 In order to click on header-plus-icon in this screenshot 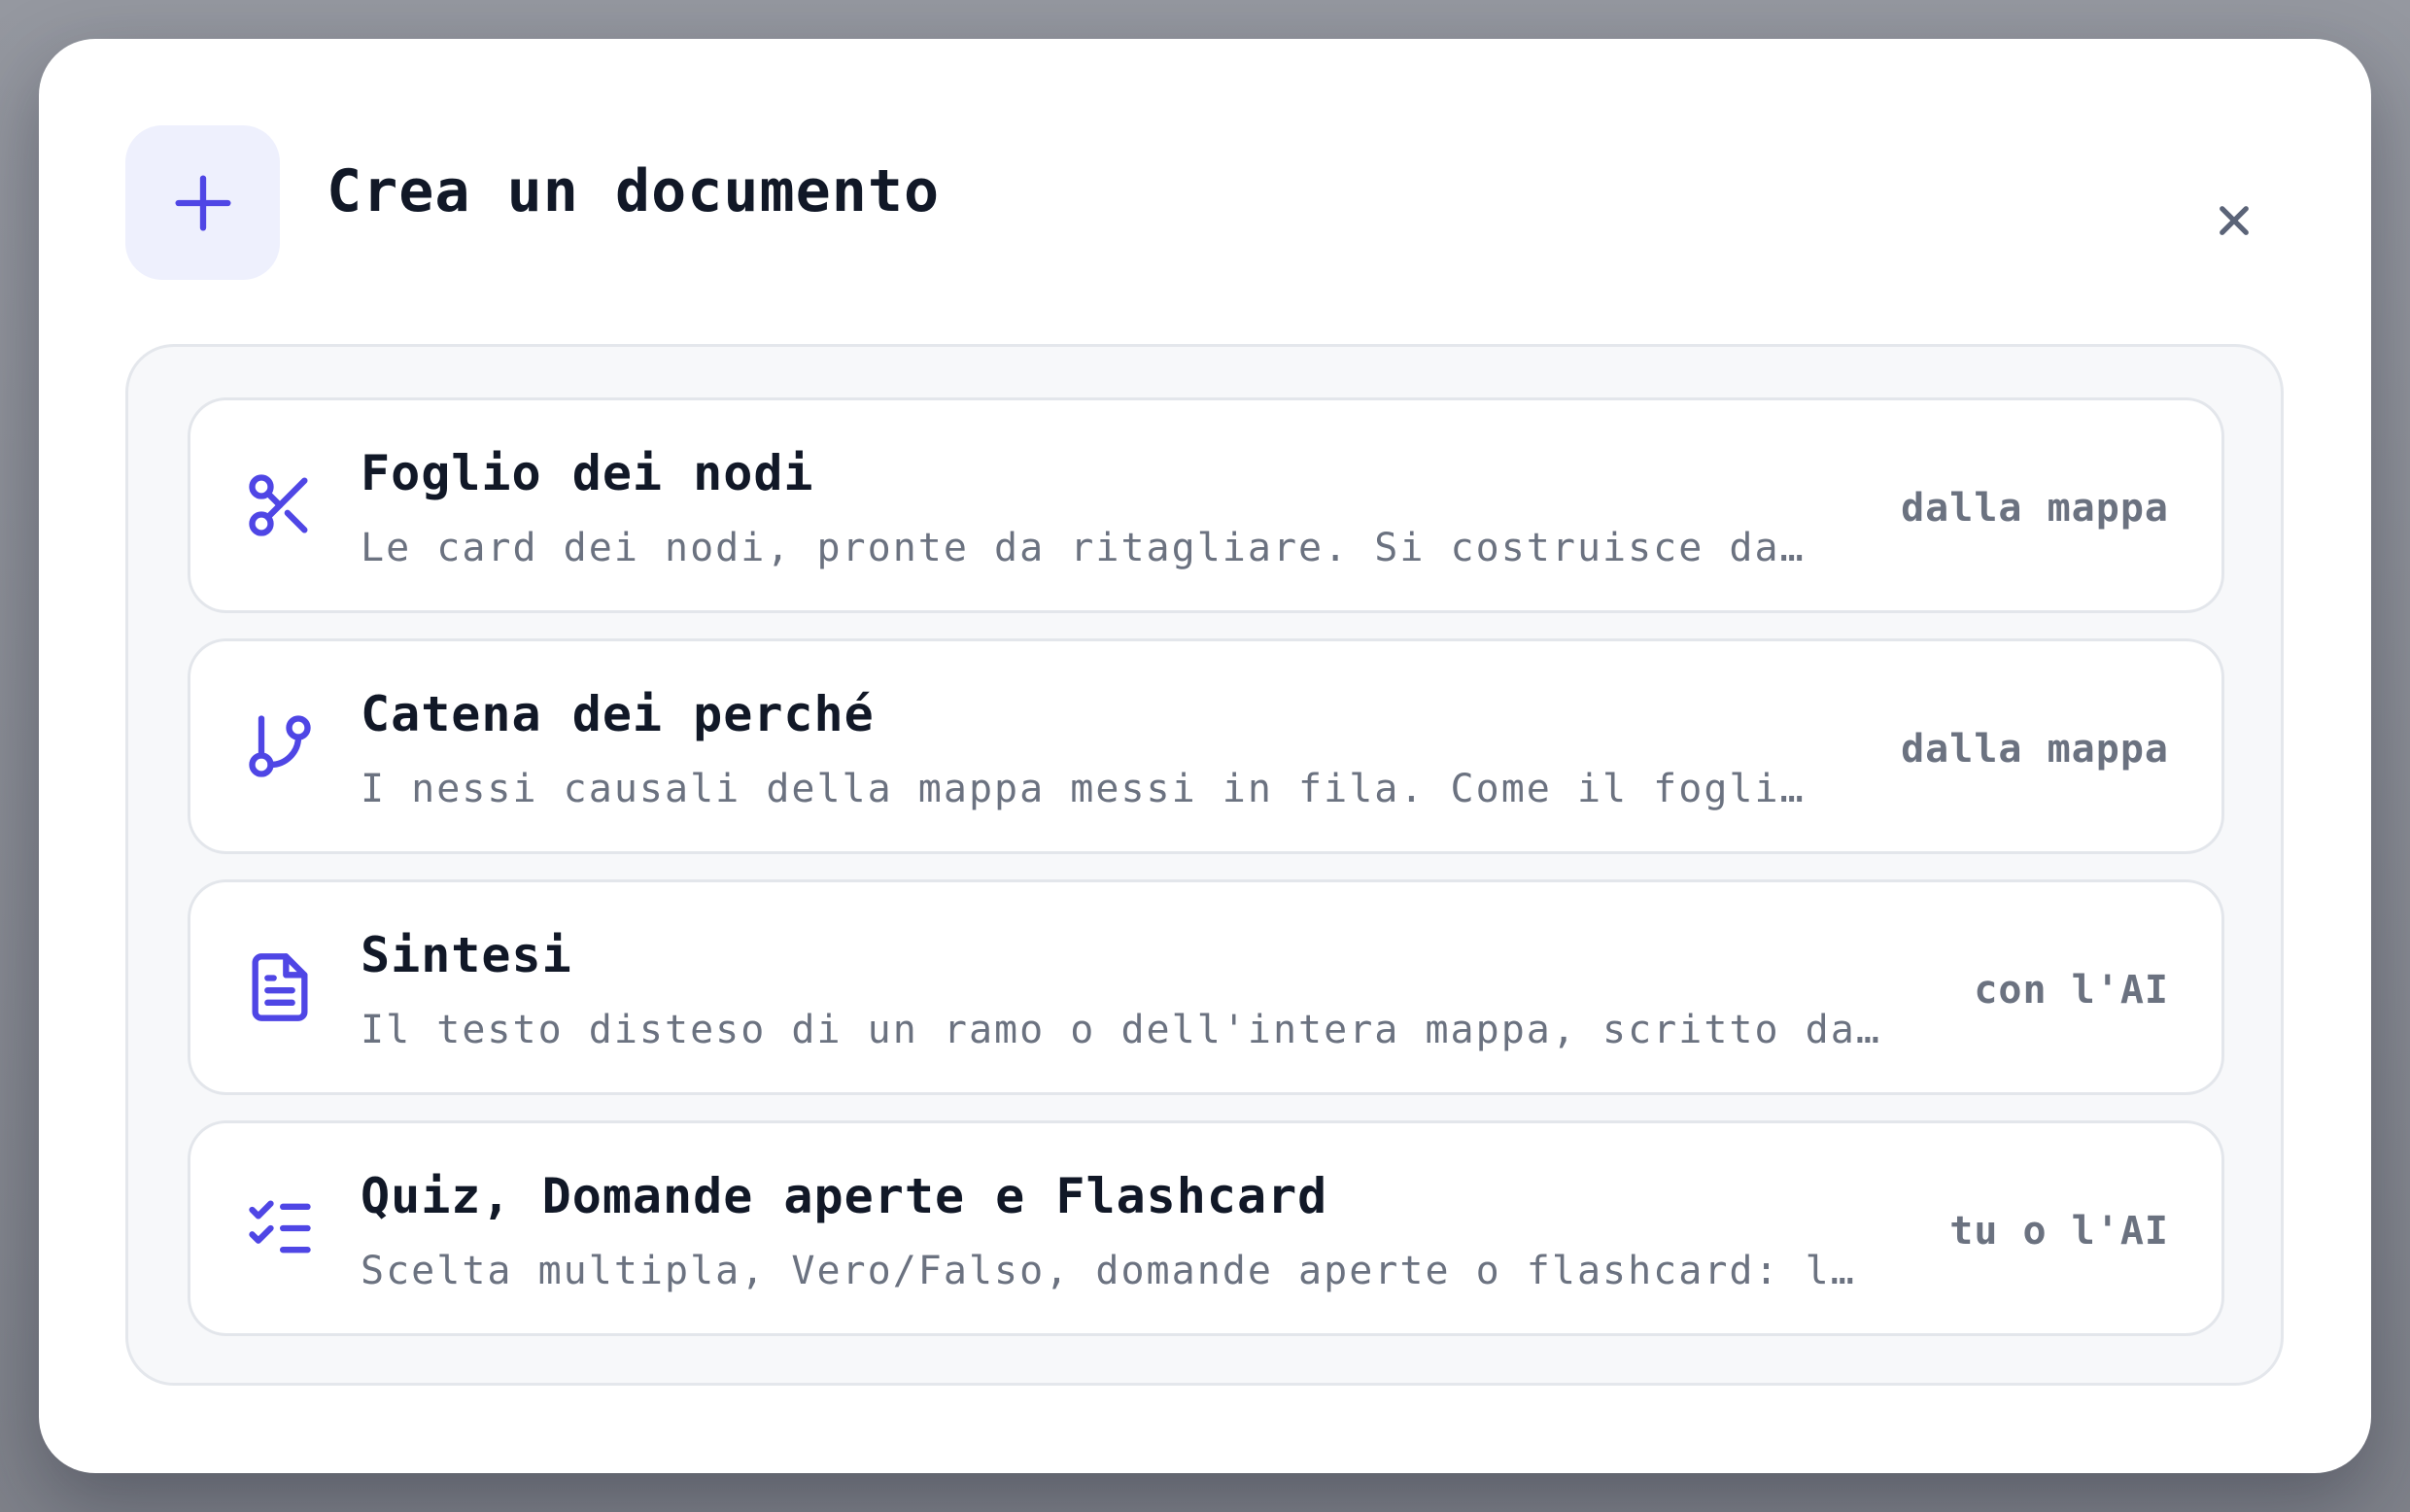, I will do `click(202, 202)`.